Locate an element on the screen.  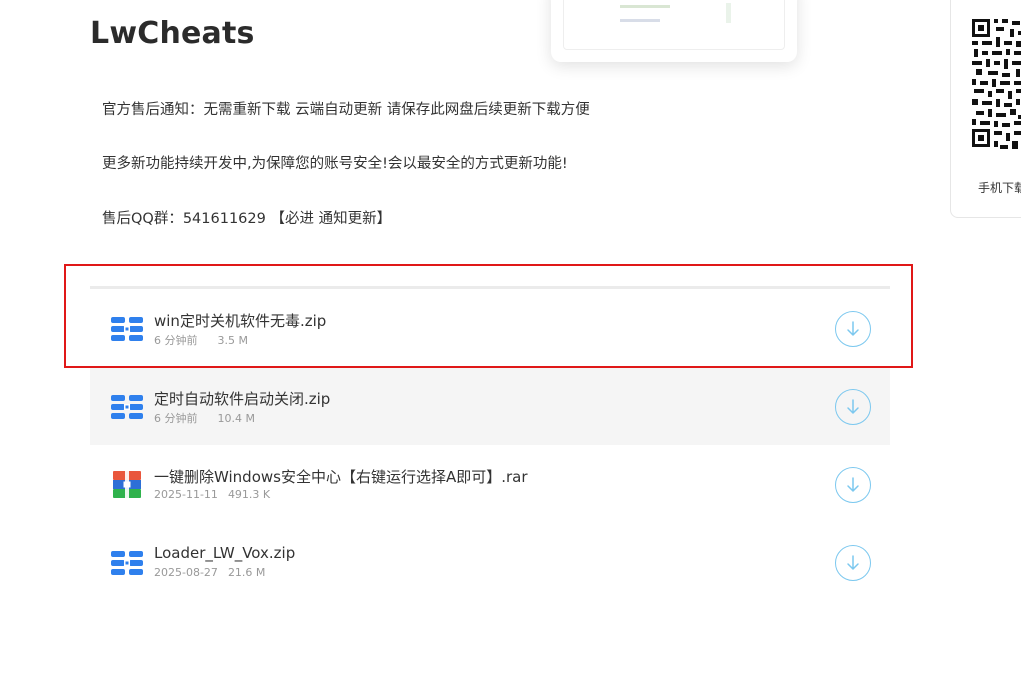
file-meta: 6 分钟前 3.5 M is located at coordinates (201, 340).